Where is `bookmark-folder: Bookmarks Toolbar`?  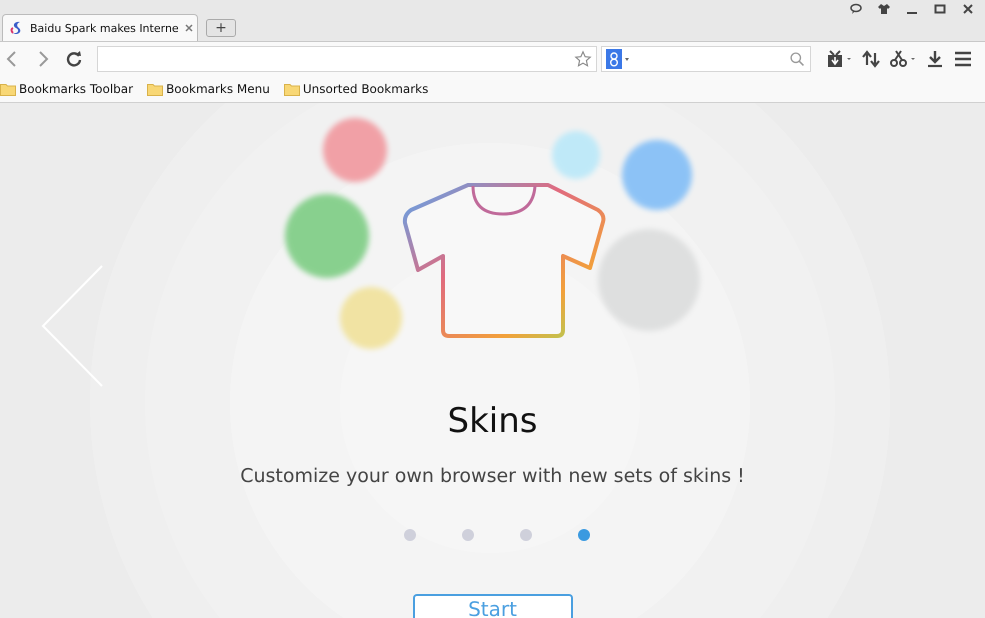
bookmark-folder: Bookmarks Toolbar is located at coordinates (67, 89).